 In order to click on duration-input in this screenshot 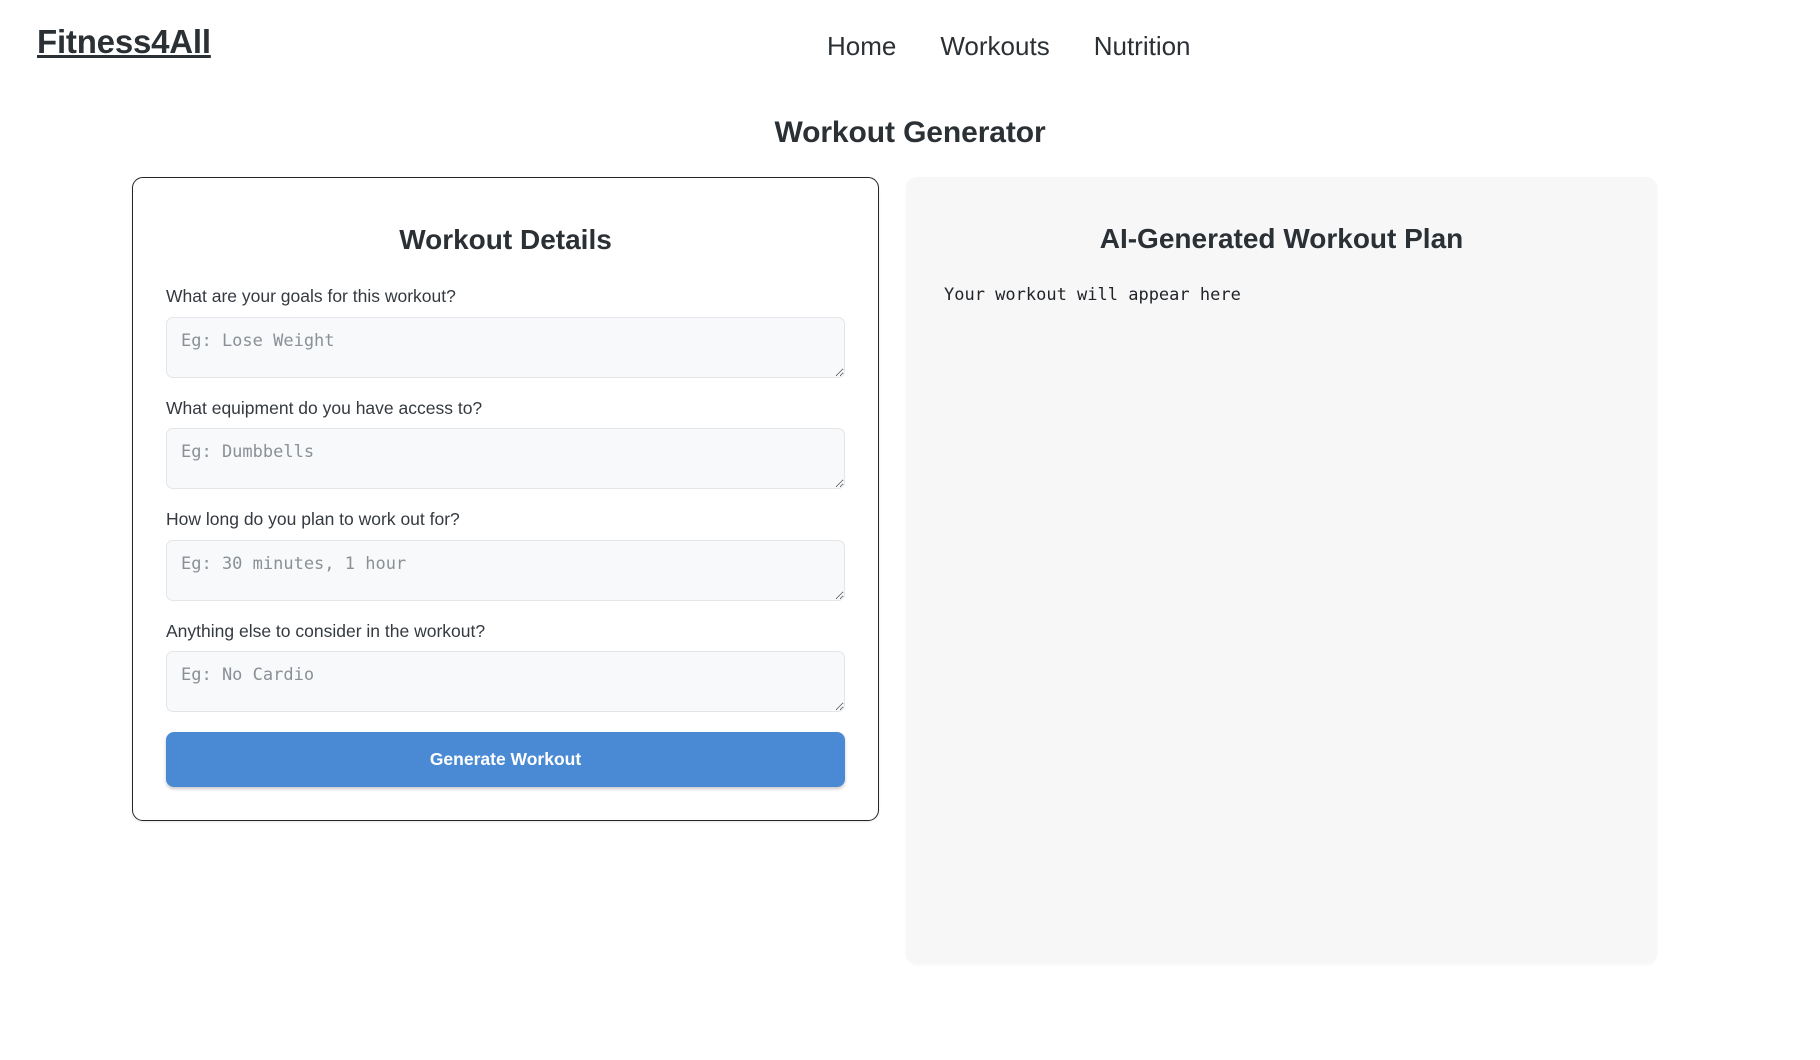, I will do `click(505, 570)`.